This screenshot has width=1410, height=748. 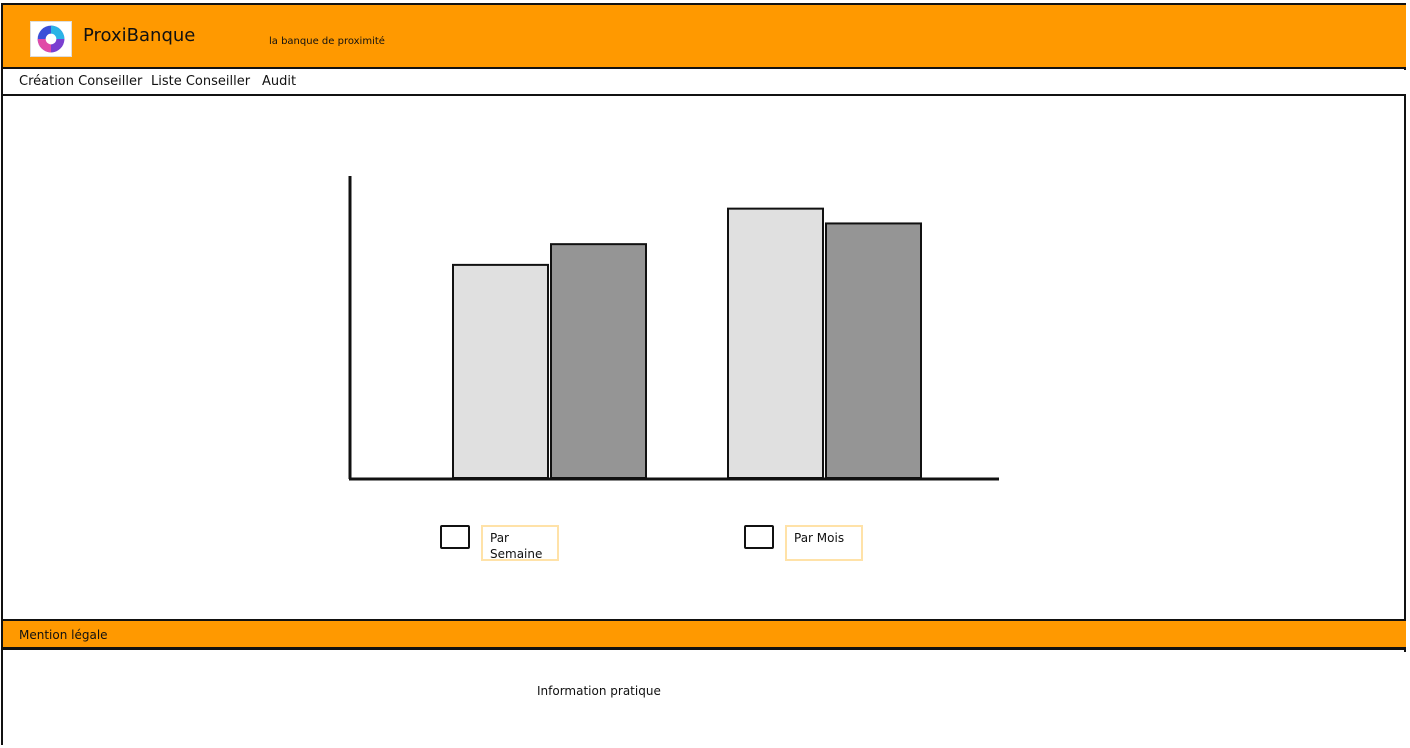 What do you see at coordinates (279, 81) in the screenshot?
I see `nav-item-audit: Audit` at bounding box center [279, 81].